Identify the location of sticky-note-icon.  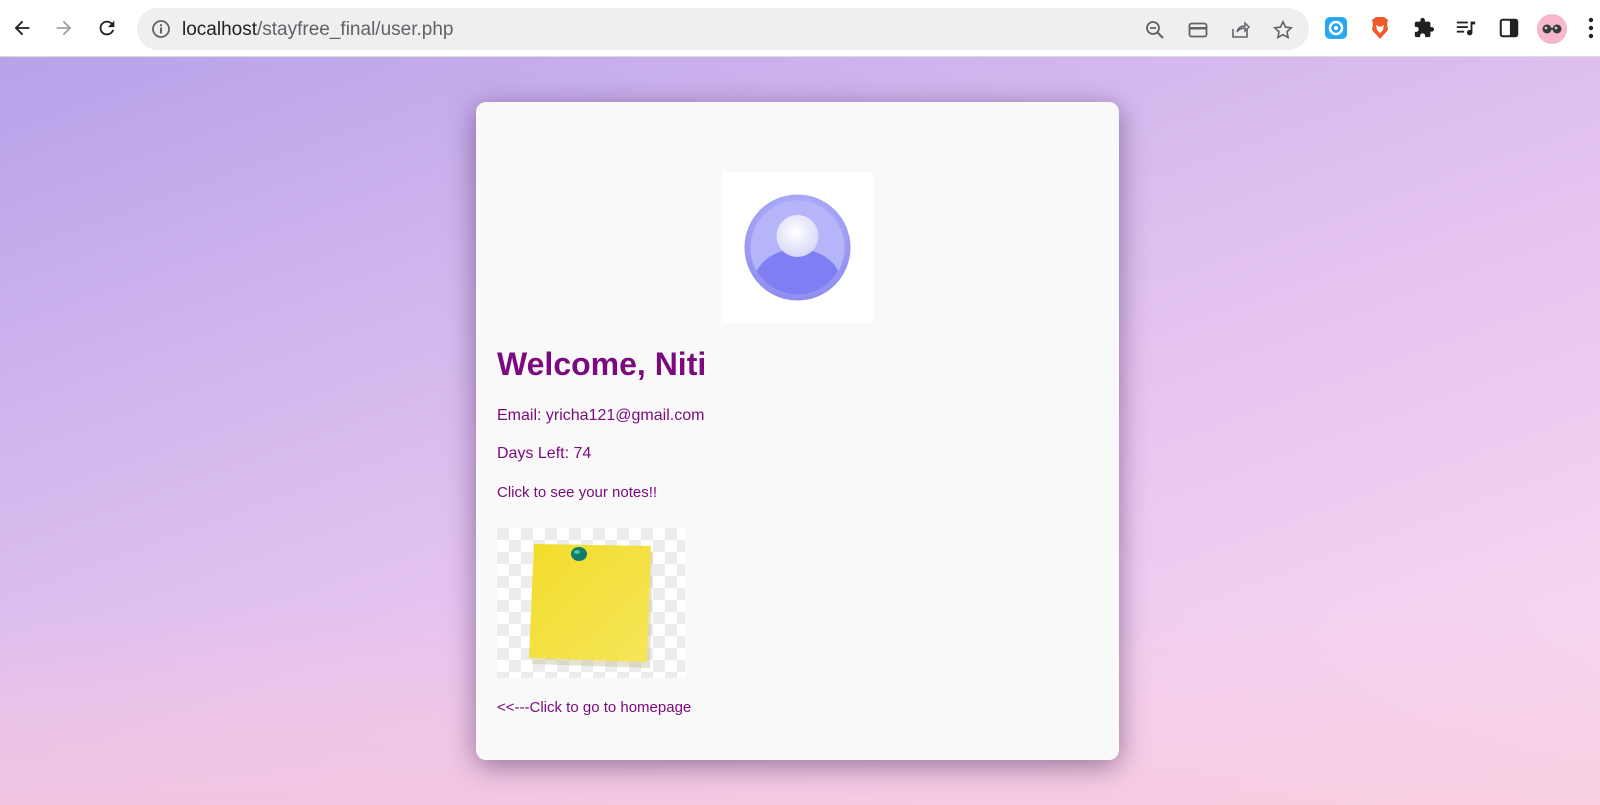
(591, 603).